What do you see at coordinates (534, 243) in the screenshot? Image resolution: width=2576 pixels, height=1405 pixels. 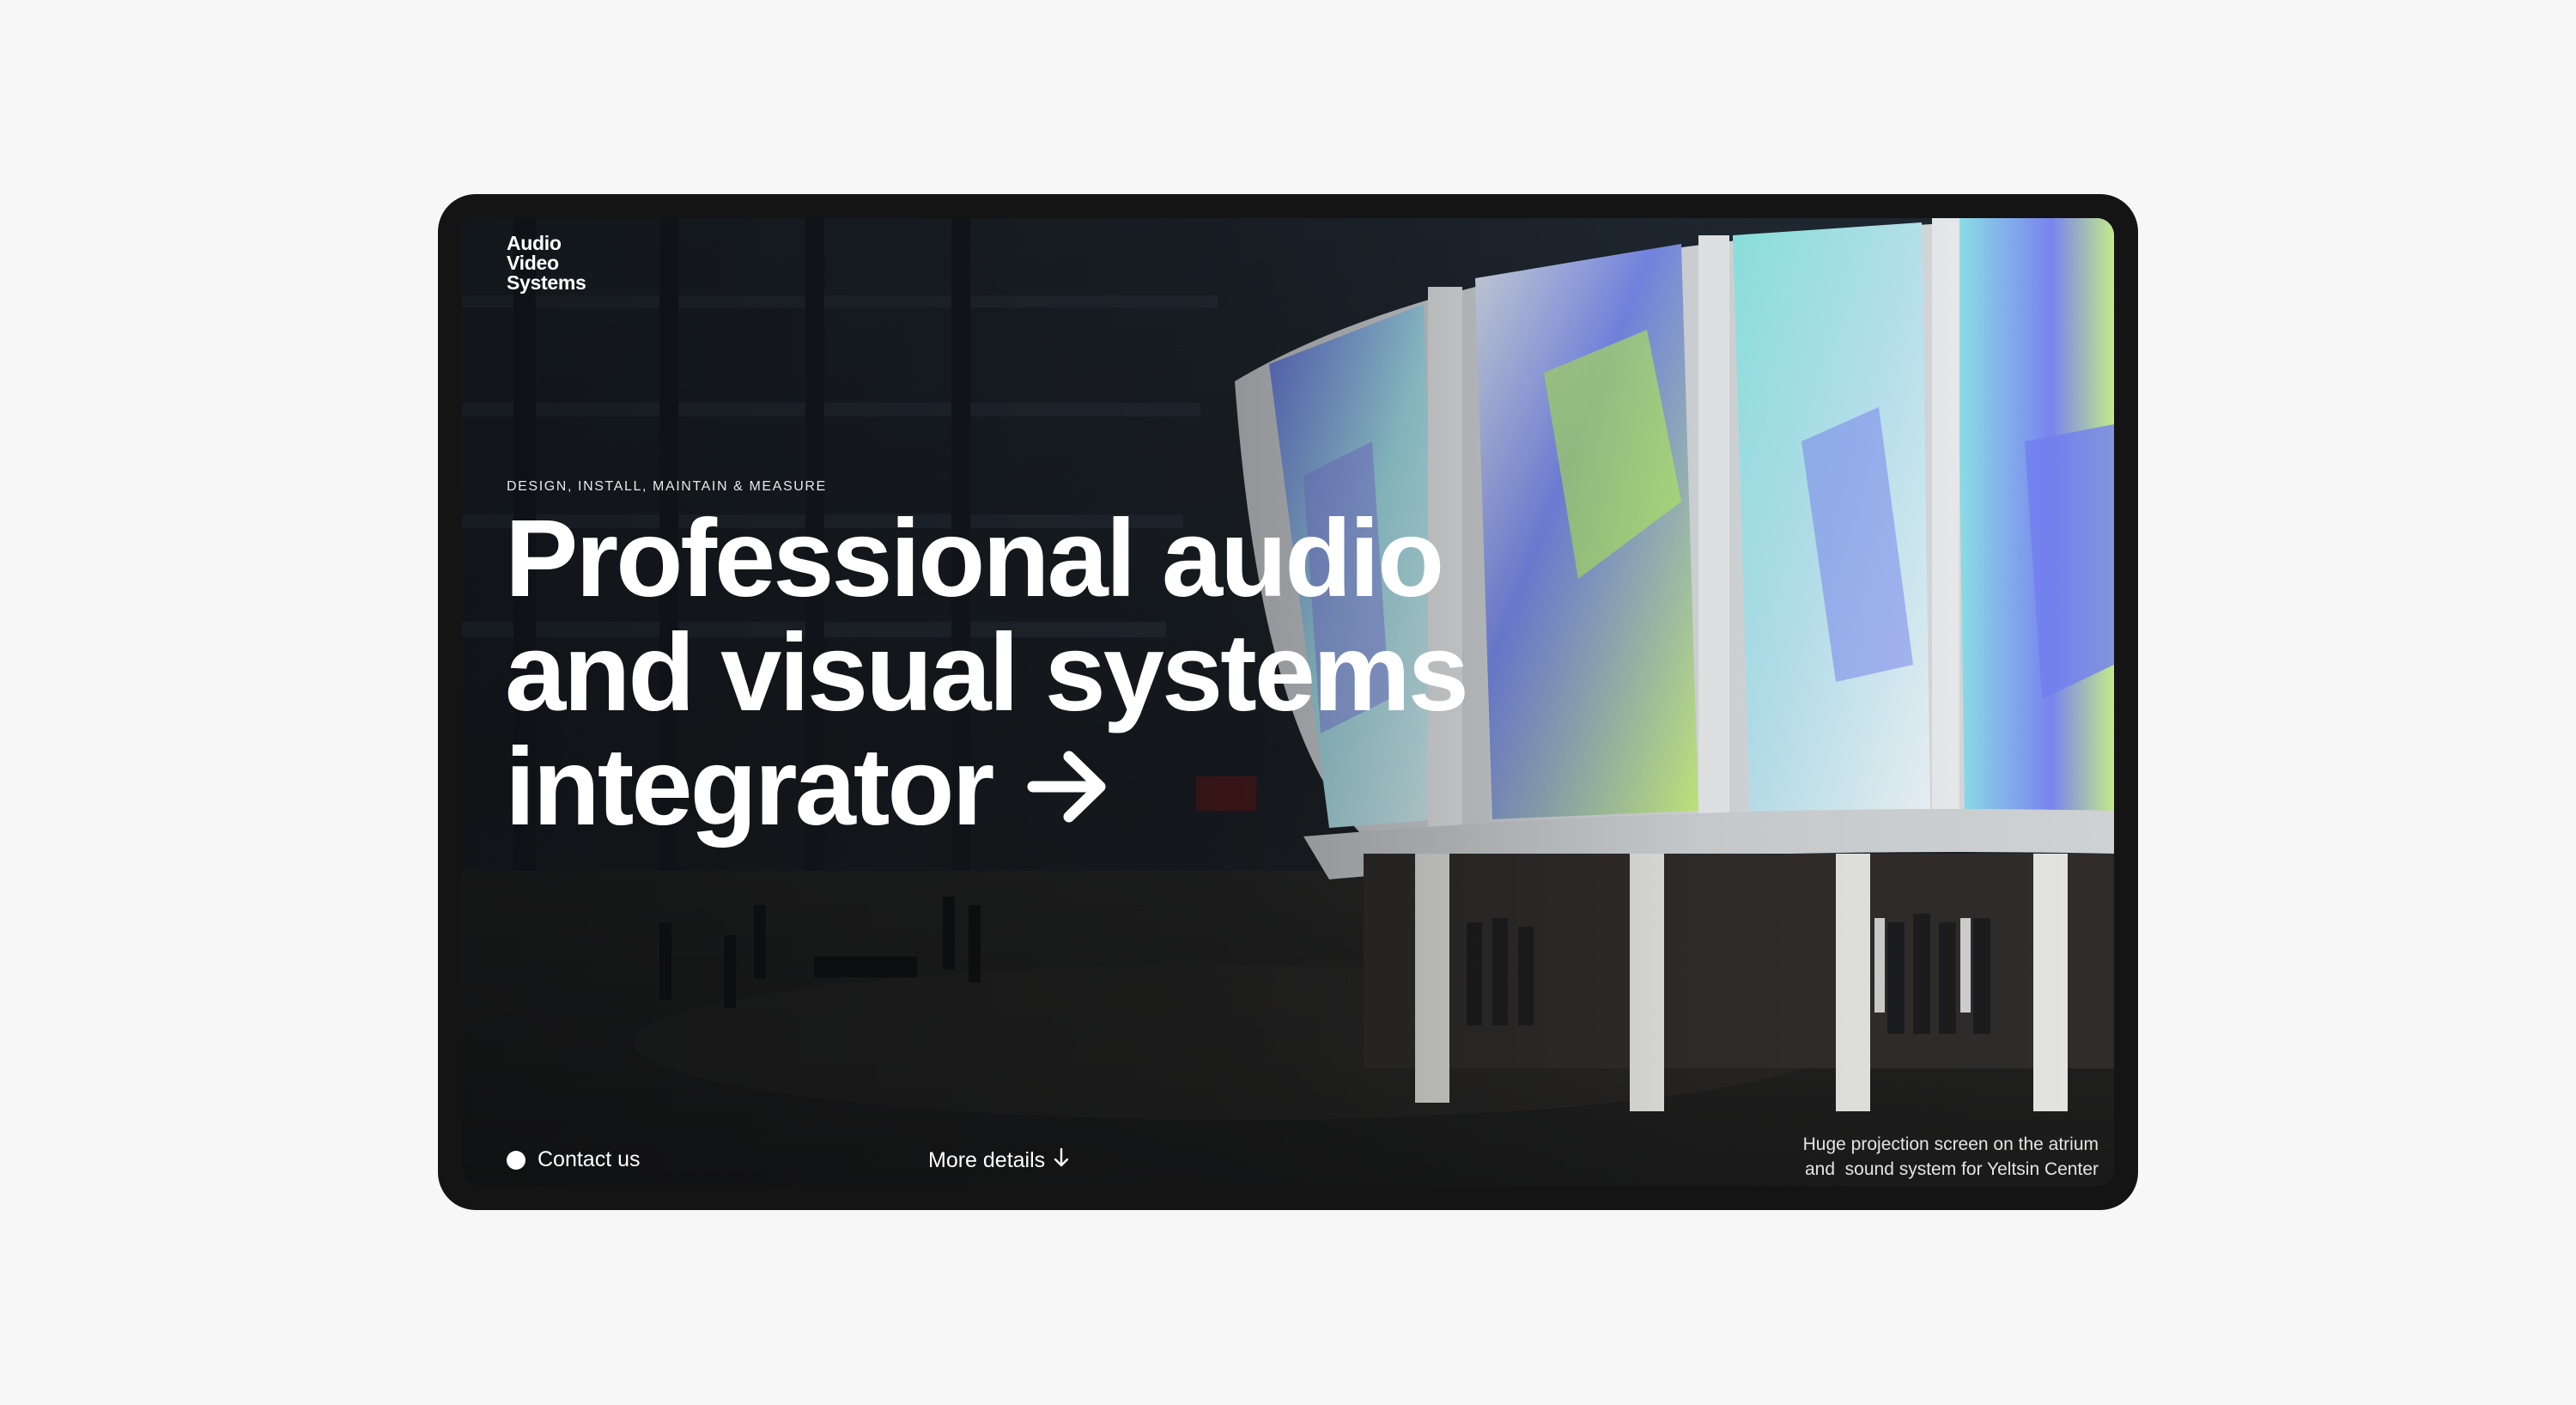 I see `logo-line: Audio` at bounding box center [534, 243].